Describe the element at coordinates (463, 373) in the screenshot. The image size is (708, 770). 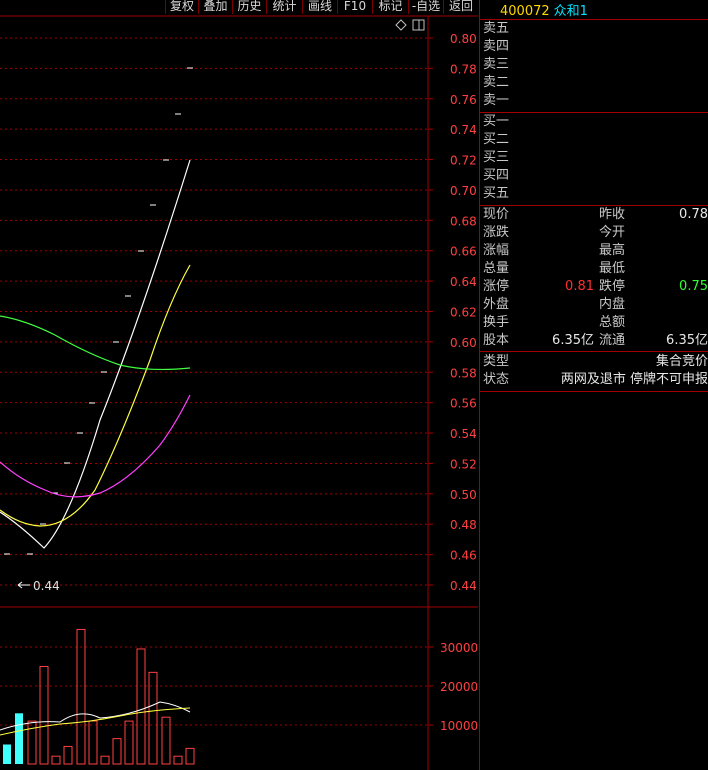
I see `price-tick-label: 0.58` at that location.